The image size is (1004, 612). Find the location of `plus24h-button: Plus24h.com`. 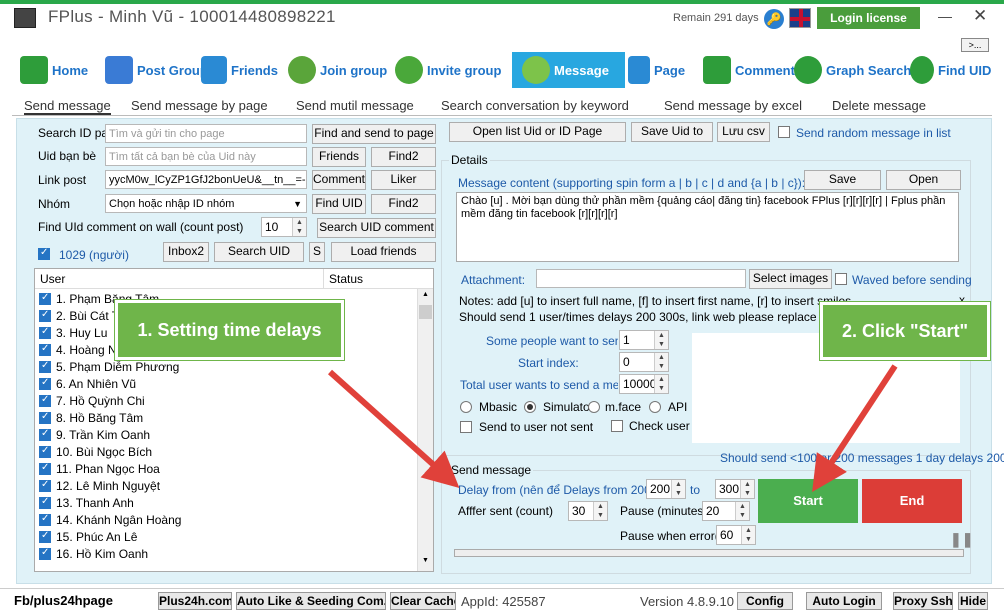

plus24h-button: Plus24h.com is located at coordinates (195, 601).